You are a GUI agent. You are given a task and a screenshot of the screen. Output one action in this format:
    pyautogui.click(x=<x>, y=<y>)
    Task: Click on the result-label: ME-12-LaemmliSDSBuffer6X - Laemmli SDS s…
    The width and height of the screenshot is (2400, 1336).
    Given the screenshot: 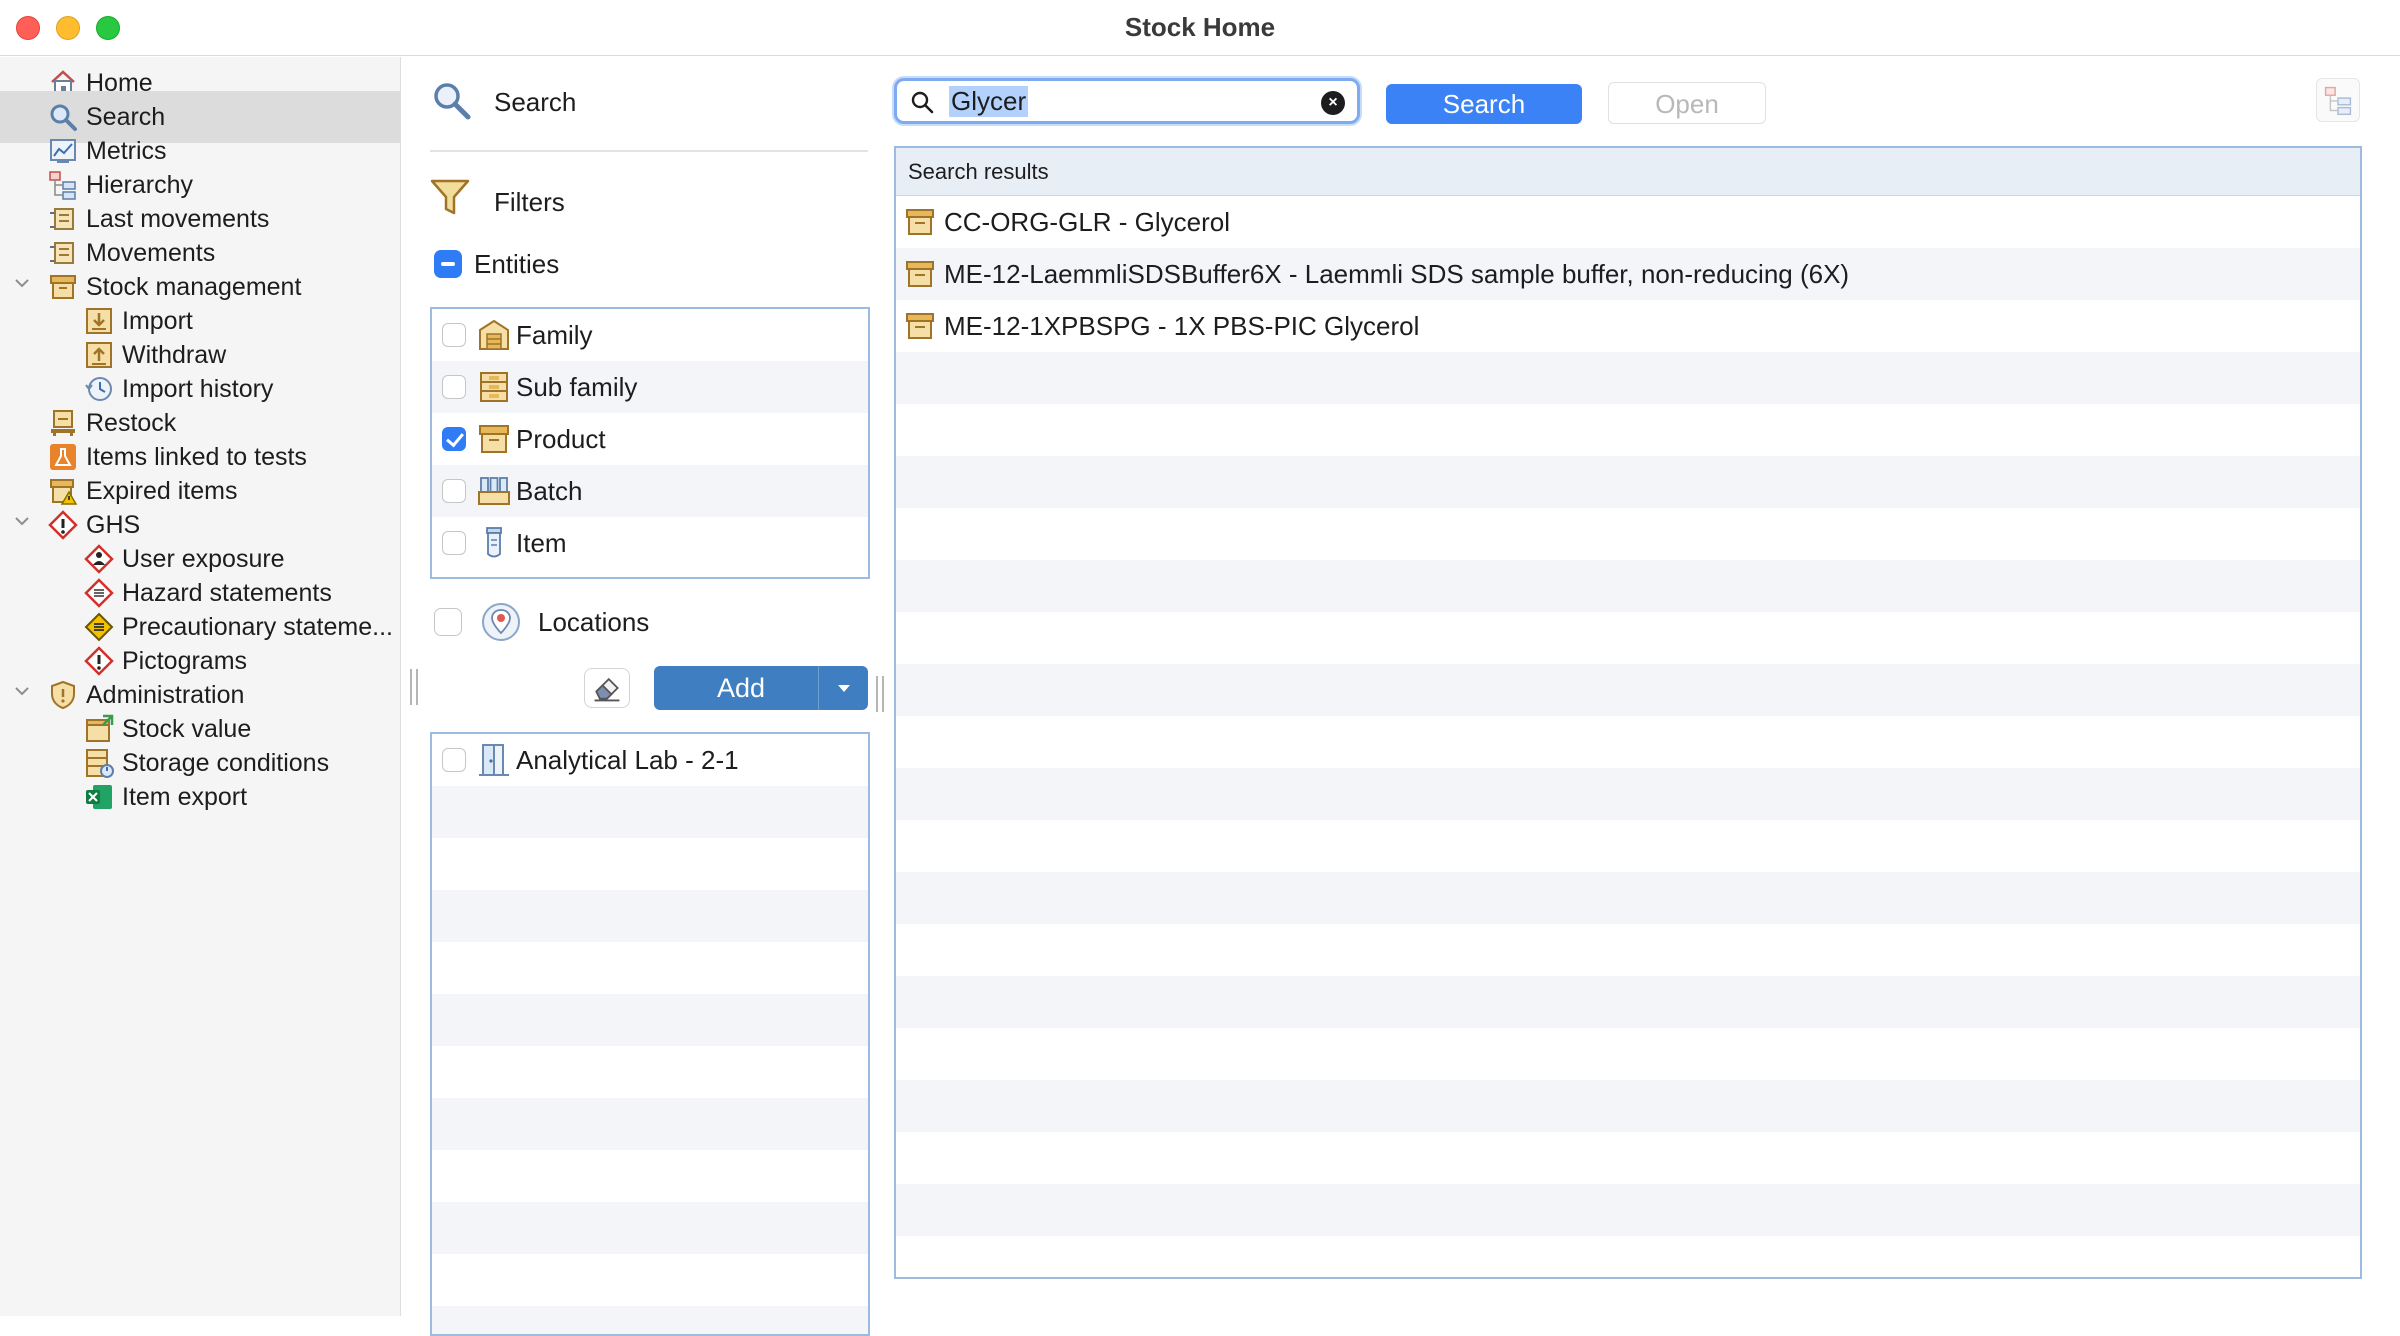 What is the action you would take?
    pyautogui.click(x=1397, y=273)
    